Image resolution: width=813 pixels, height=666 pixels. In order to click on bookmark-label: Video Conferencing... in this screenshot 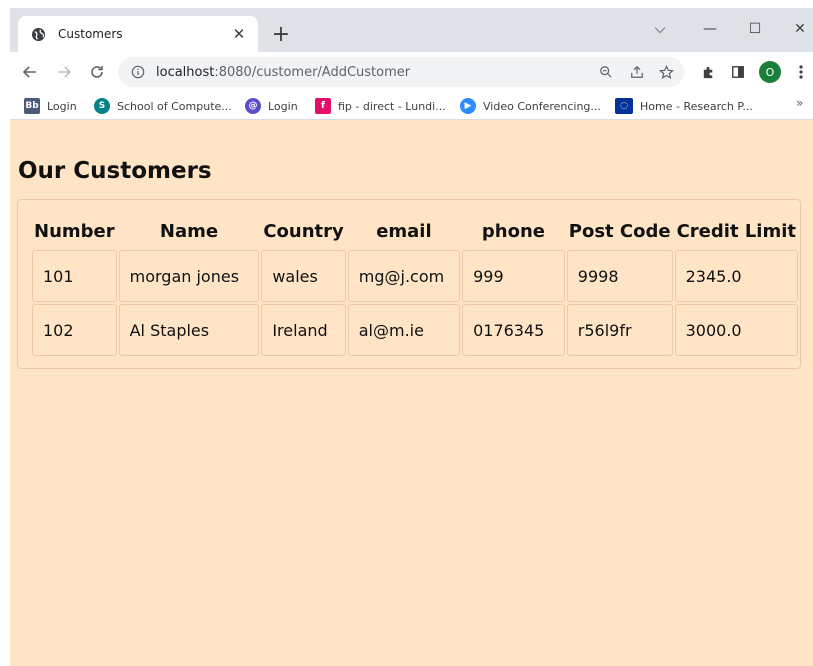, I will do `click(542, 106)`.